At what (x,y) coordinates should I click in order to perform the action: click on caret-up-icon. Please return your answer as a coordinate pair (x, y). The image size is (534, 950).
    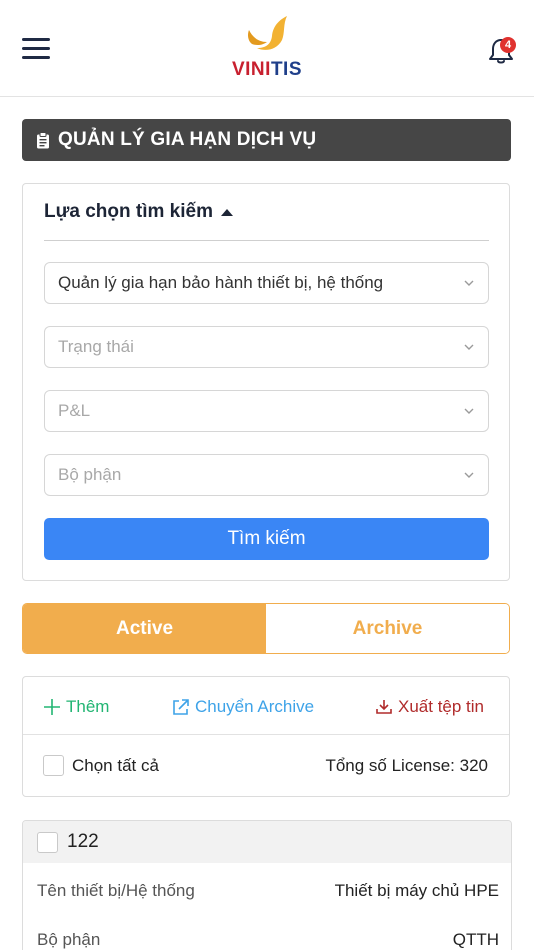
    Looking at the image, I should click on (226, 212).